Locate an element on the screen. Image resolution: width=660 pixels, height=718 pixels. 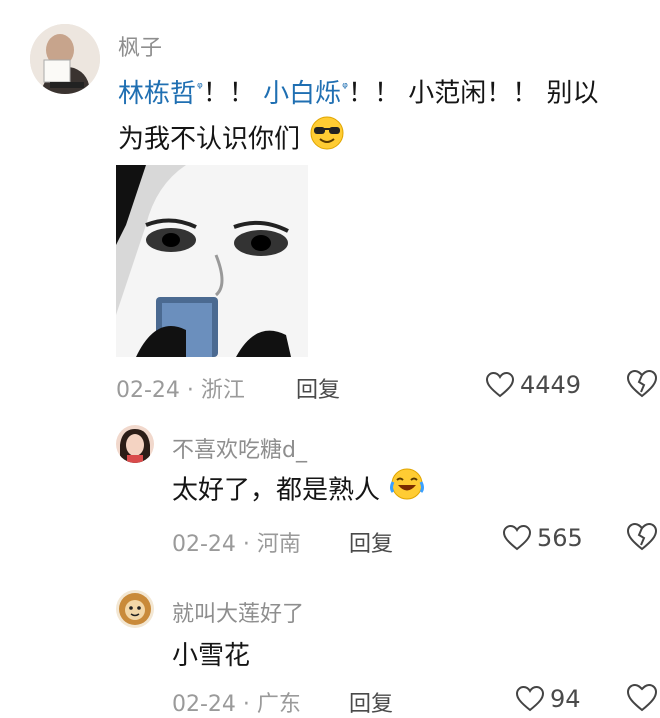
sticker-image is located at coordinates (212, 261).